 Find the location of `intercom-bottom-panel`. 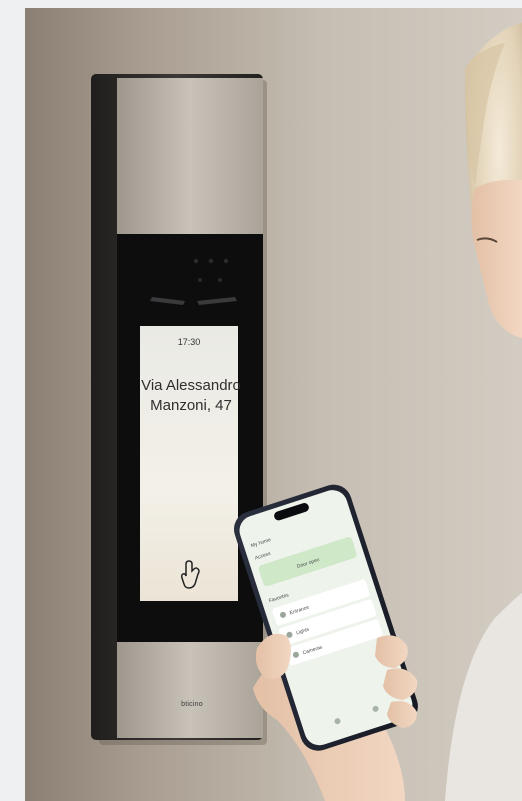

intercom-bottom-panel is located at coordinates (190, 690).